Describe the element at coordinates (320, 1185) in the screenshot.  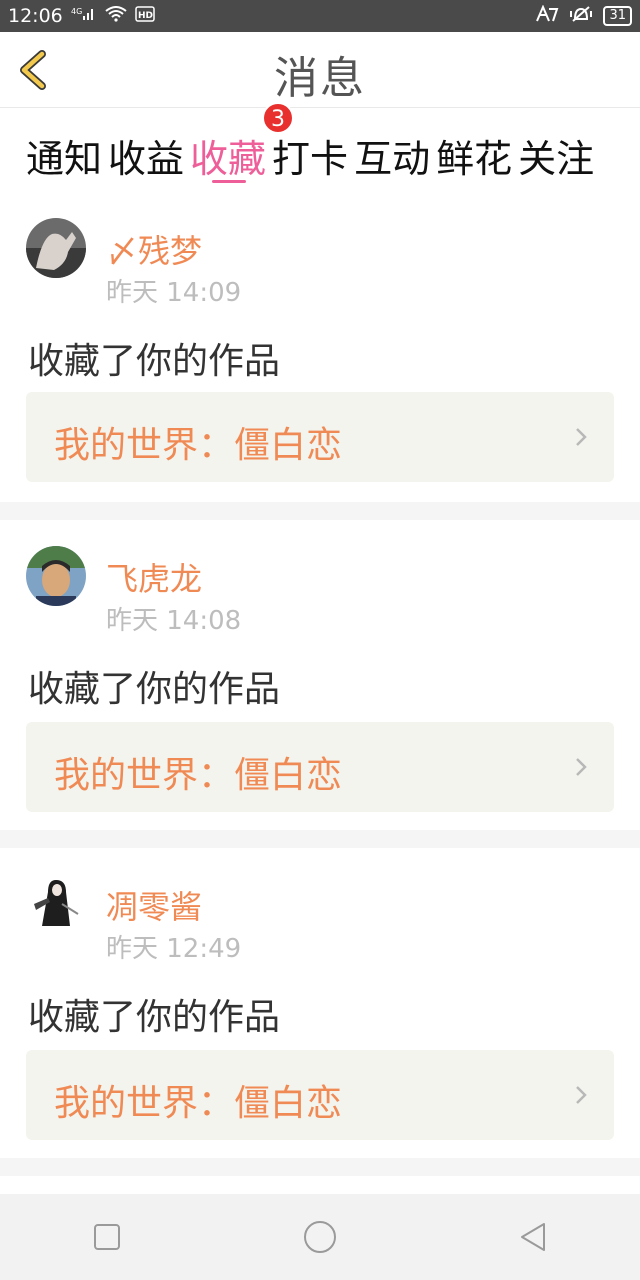
I see `message-card-partial` at that location.